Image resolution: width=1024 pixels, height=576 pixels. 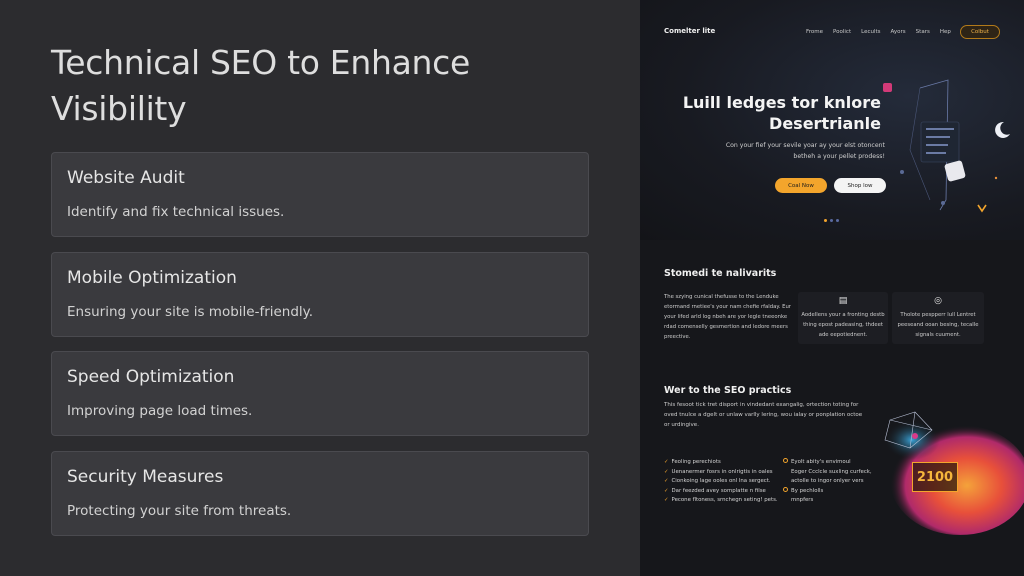 I want to click on list-item: ✓ Feoling perechiots, so click(x=692, y=462).